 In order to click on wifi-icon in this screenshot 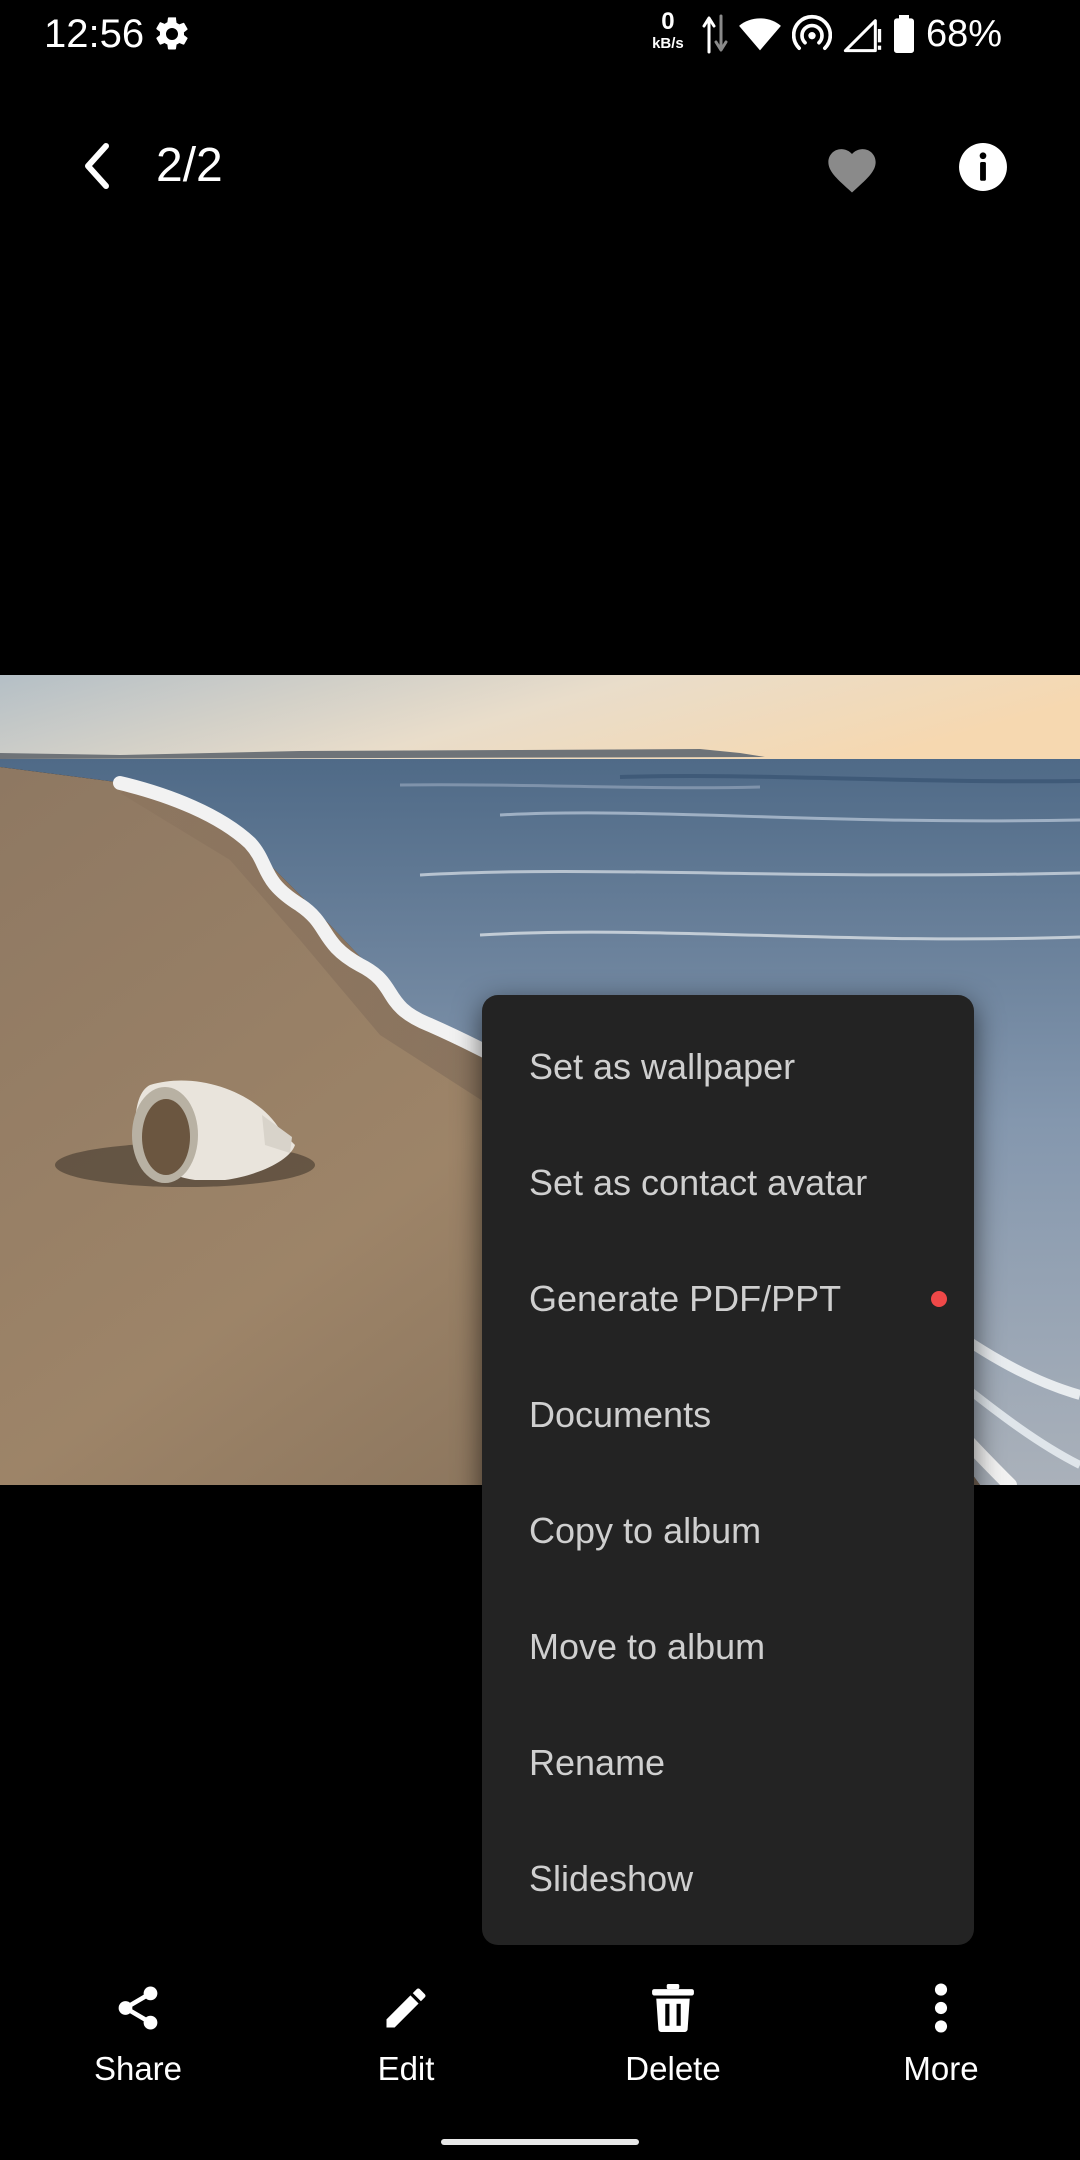, I will do `click(760, 34)`.